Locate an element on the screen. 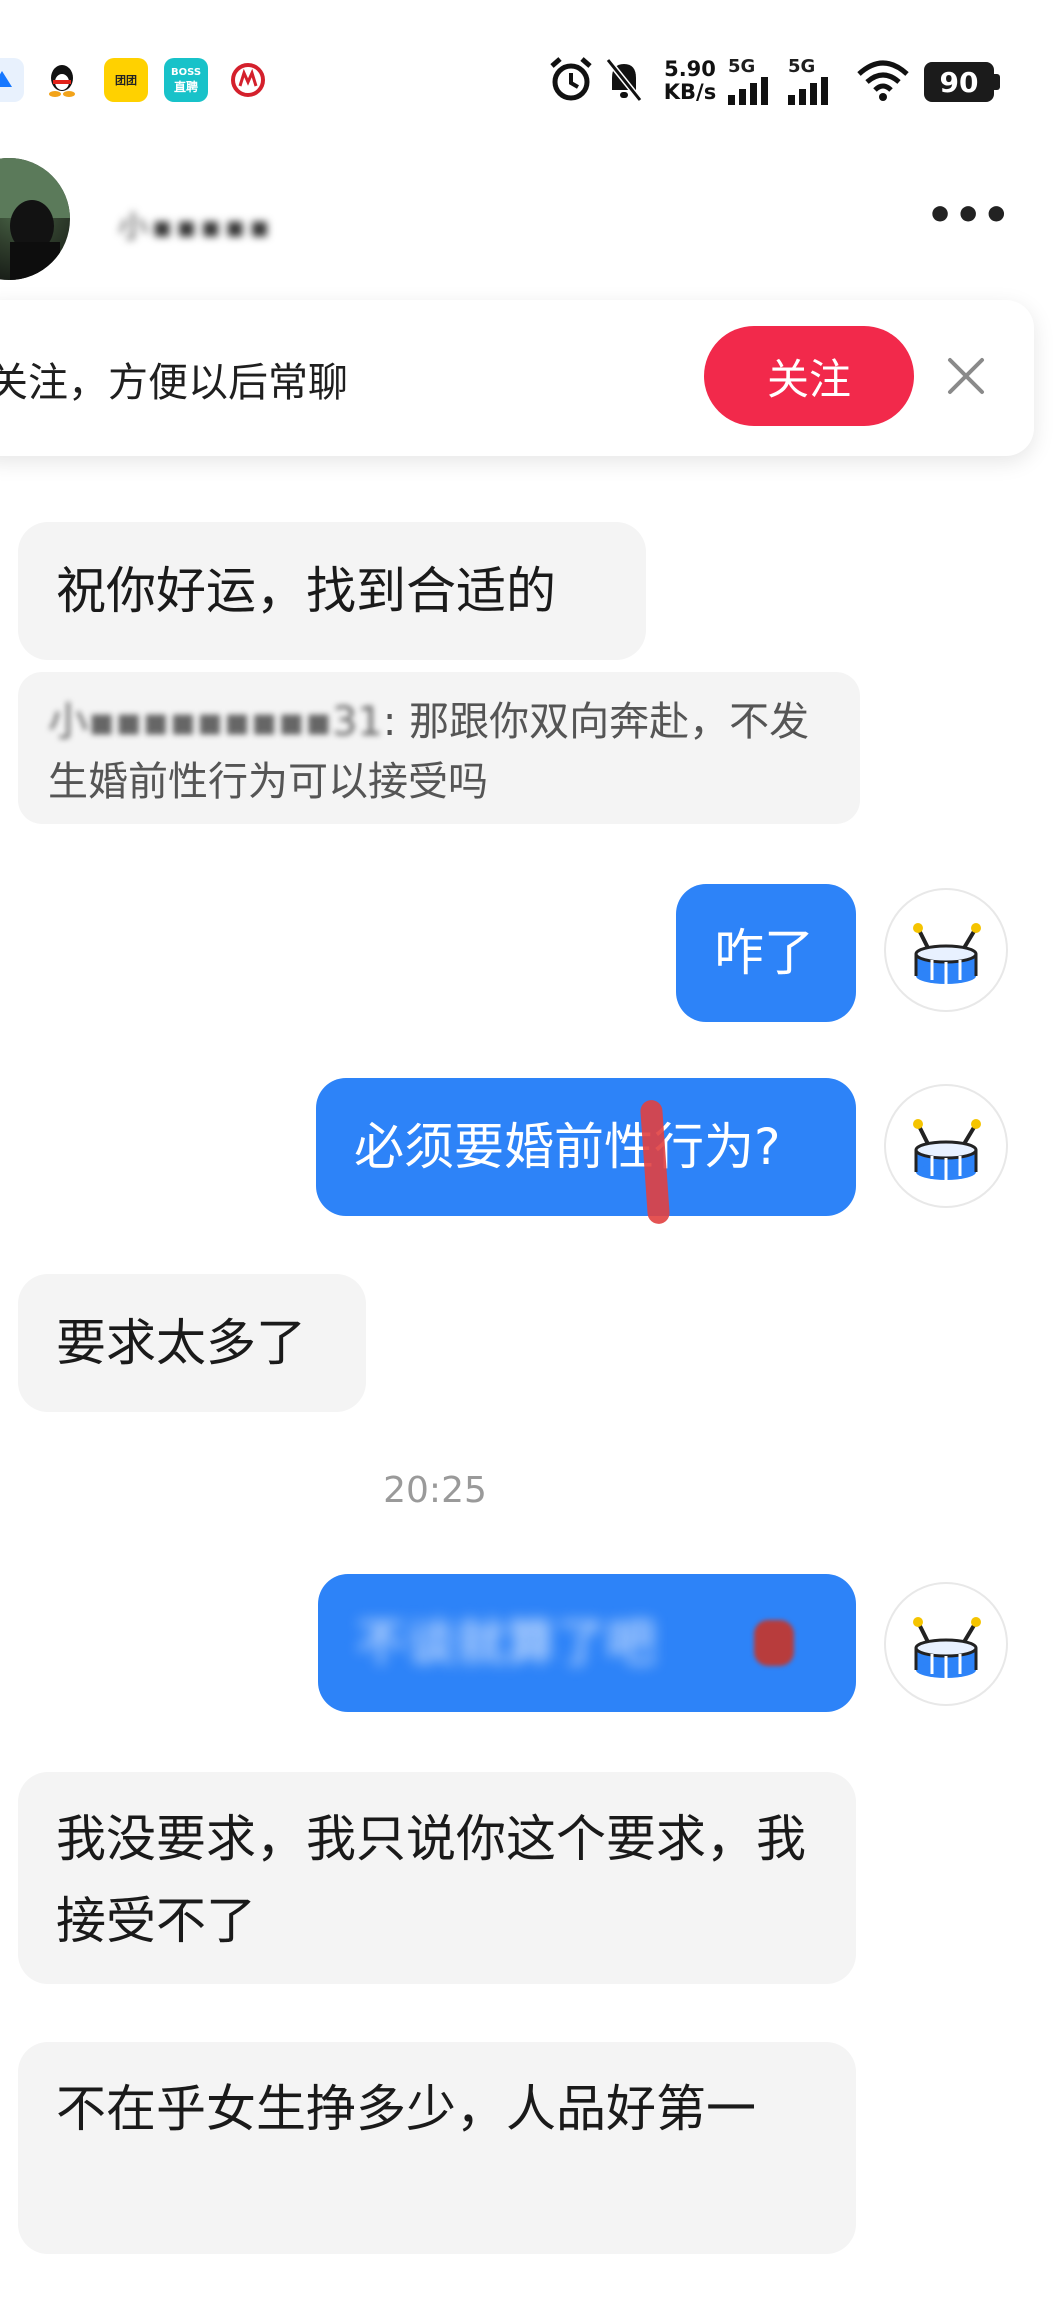 The image size is (1064, 2320). boss-label-top: BOSS is located at coordinates (186, 72).